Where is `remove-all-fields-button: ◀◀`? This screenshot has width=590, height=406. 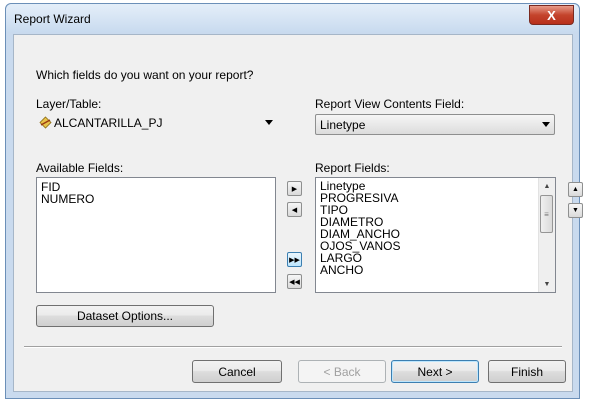 remove-all-fields-button: ◀◀ is located at coordinates (294, 281).